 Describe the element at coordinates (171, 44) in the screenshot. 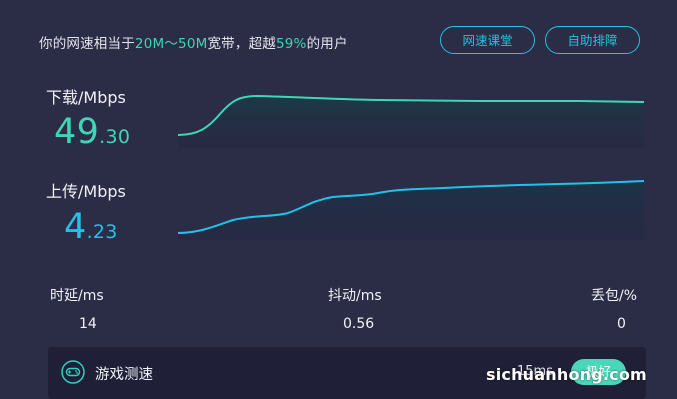

I see `bandwidth-range: 20M～50M` at that location.